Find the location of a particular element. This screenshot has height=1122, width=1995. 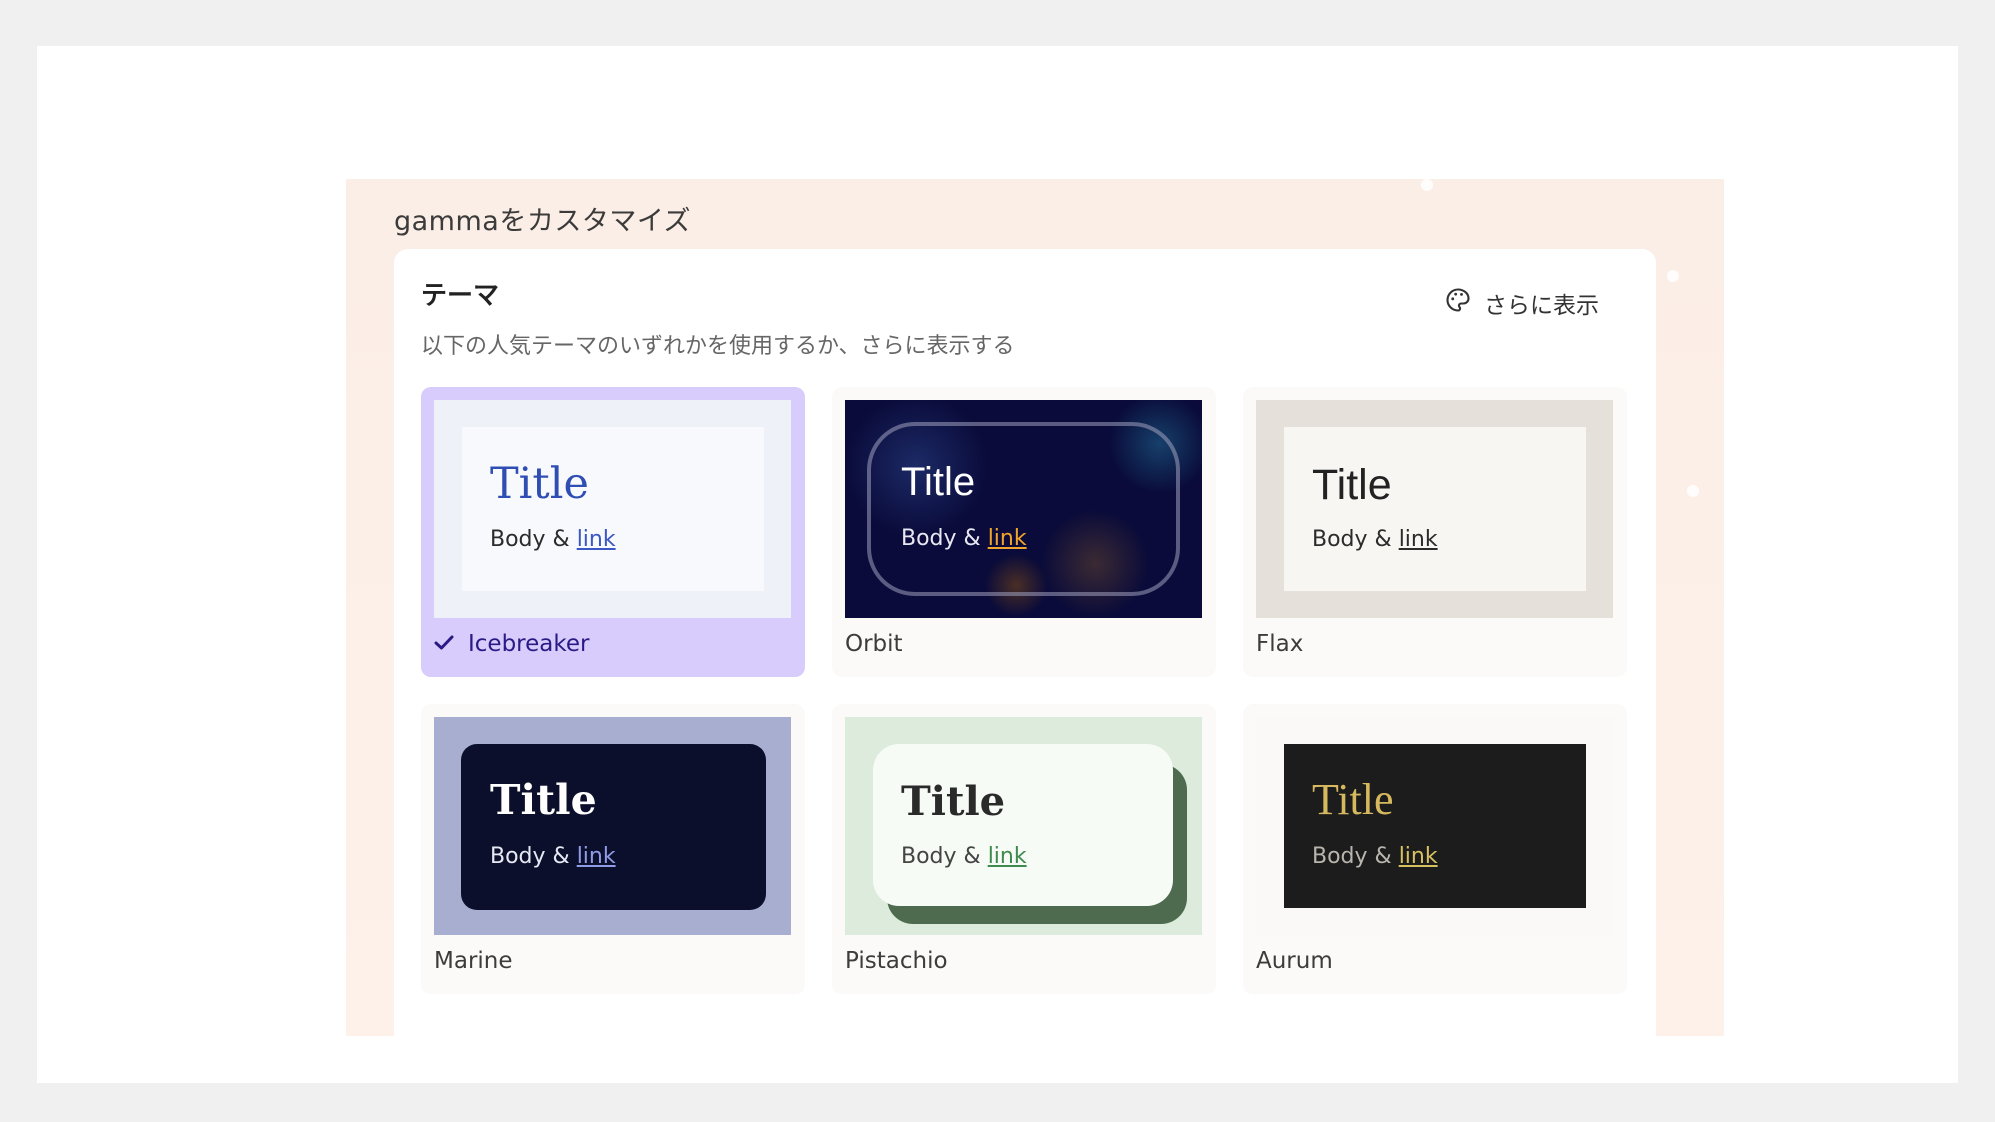

theme-subtitle: 以下の人気テーマのいずれかを使用するか、さらに表示する is located at coordinates (718, 346).